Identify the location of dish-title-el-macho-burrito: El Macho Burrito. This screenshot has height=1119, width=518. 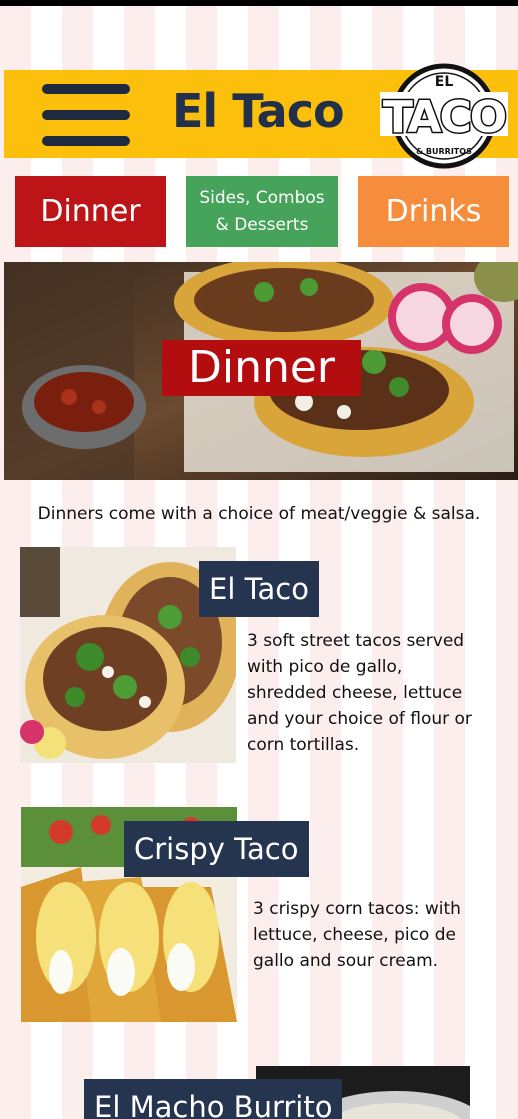
(213, 1099).